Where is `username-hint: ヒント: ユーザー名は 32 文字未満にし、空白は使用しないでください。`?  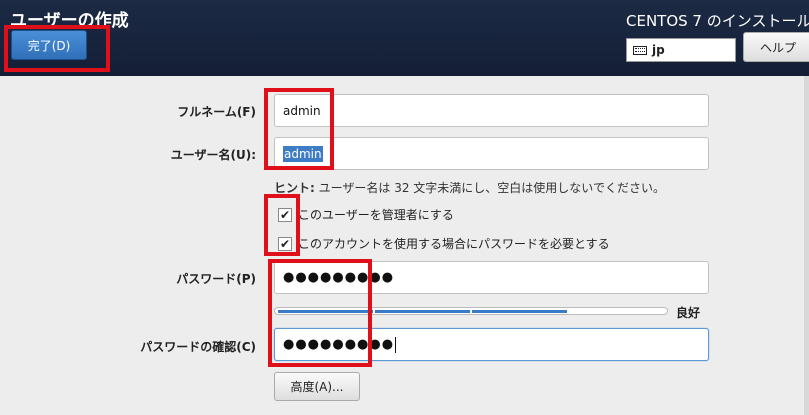
username-hint: ヒント: ユーザー名は 32 文字未満にし、空白は使用しないでください。 is located at coordinates (469, 187).